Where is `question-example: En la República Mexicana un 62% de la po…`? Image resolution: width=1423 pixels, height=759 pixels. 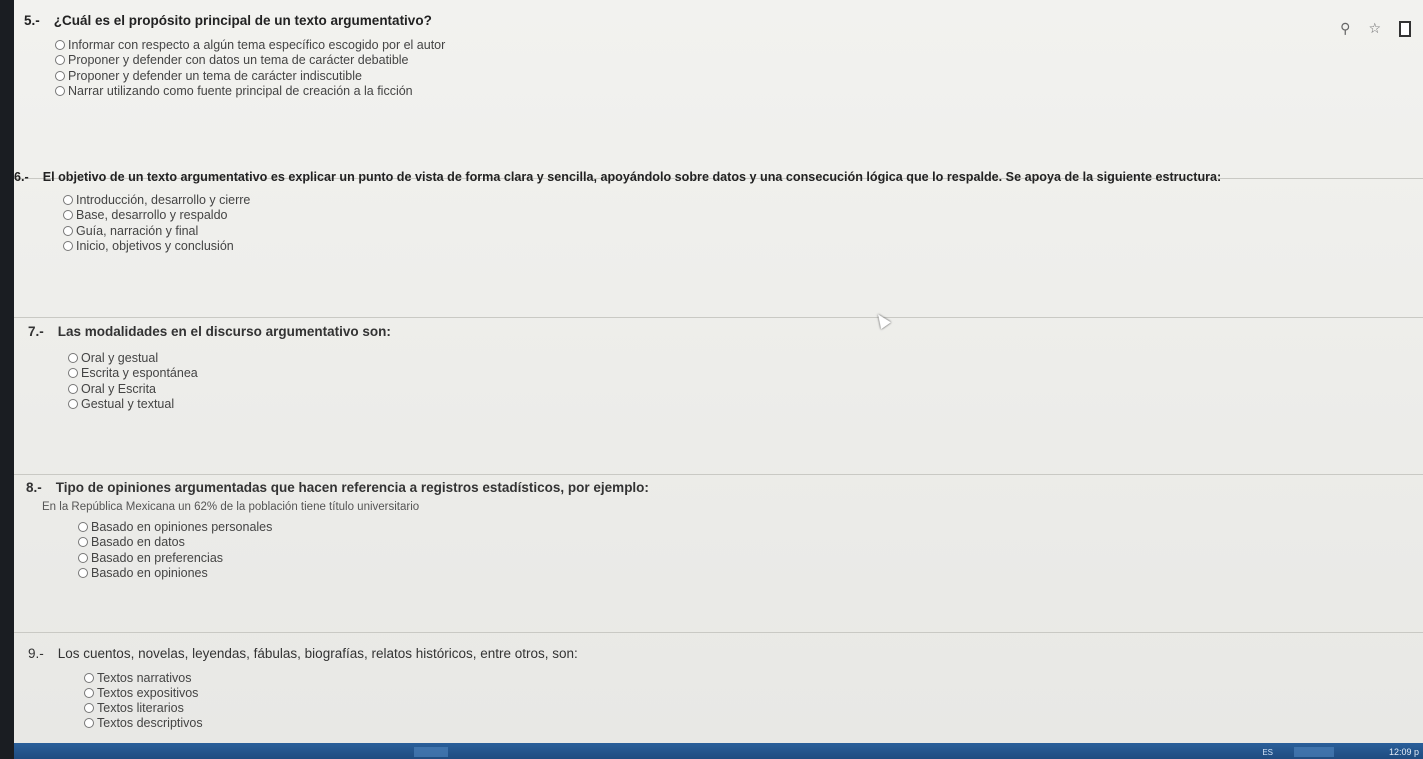
question-example: En la República Mexicana un 62% de la po… is located at coordinates (231, 507).